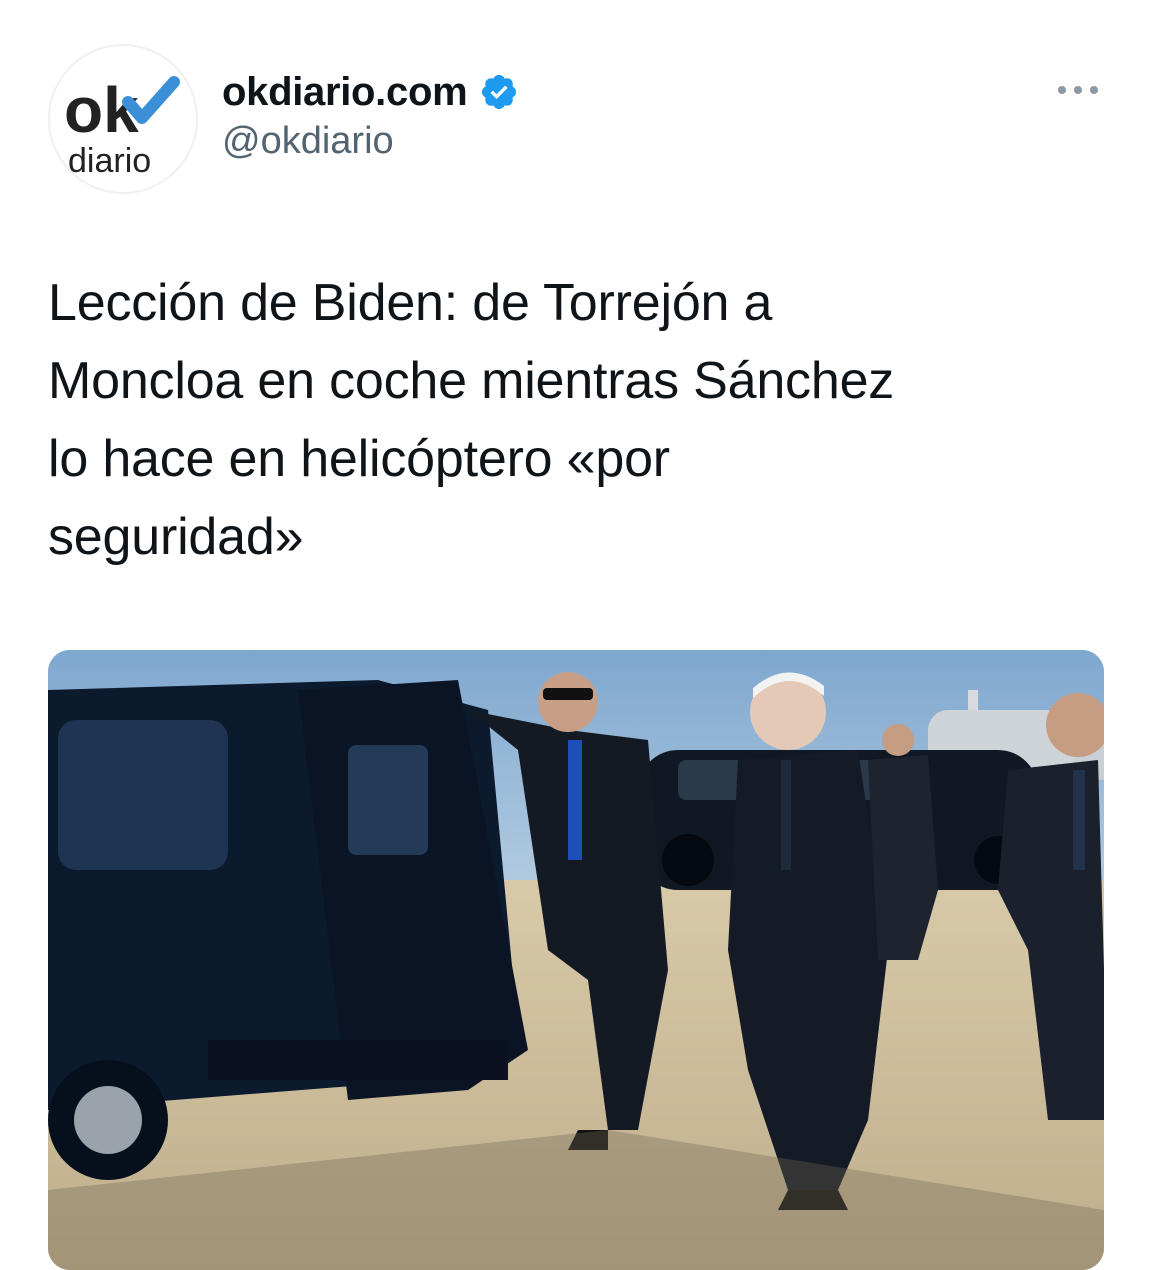 Image resolution: width=1151 pixels, height=1270 pixels. What do you see at coordinates (1078, 90) in the screenshot?
I see `more-horizontal-icon` at bounding box center [1078, 90].